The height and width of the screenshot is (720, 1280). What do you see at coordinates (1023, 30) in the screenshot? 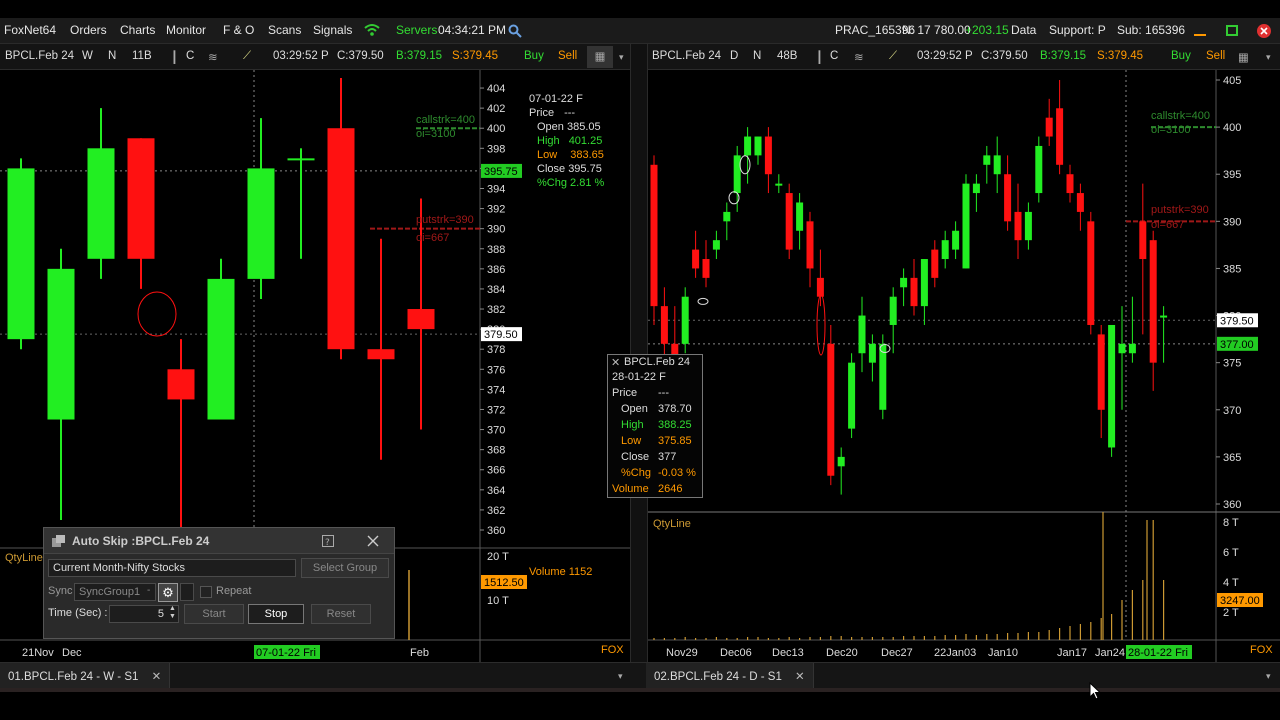
I see `menu-data: Data` at bounding box center [1023, 30].